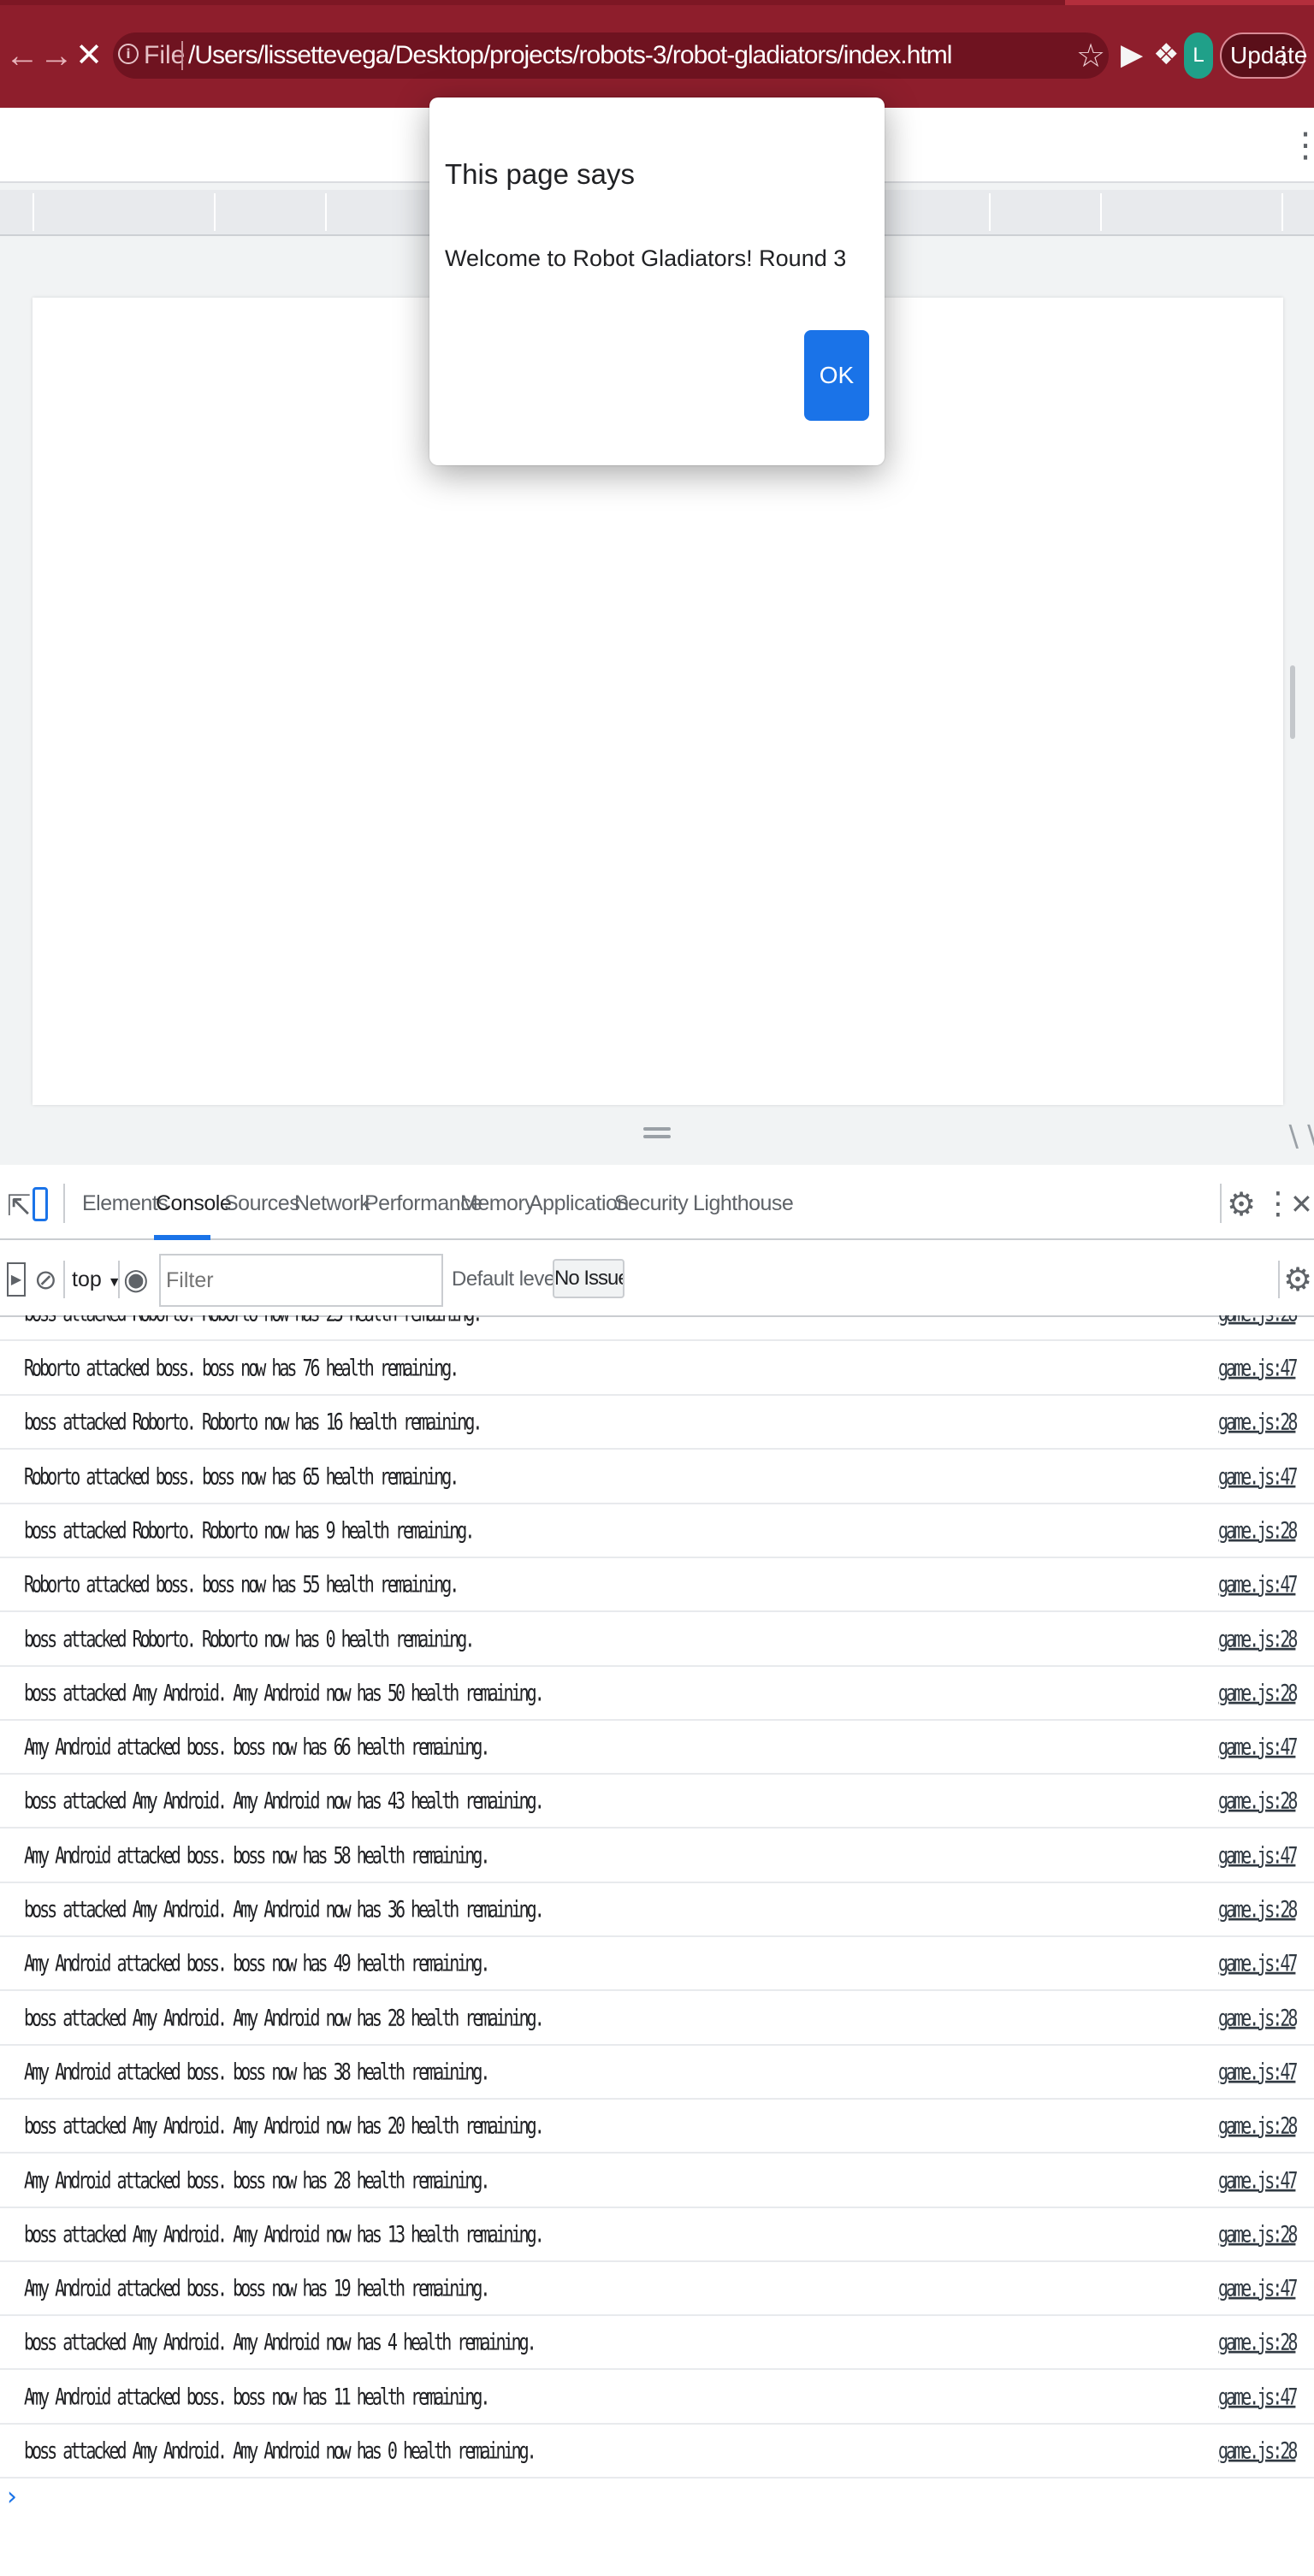 This screenshot has height=2576, width=1314. I want to click on device-toolbar-menu-icon: ⋮, so click(1301, 145).